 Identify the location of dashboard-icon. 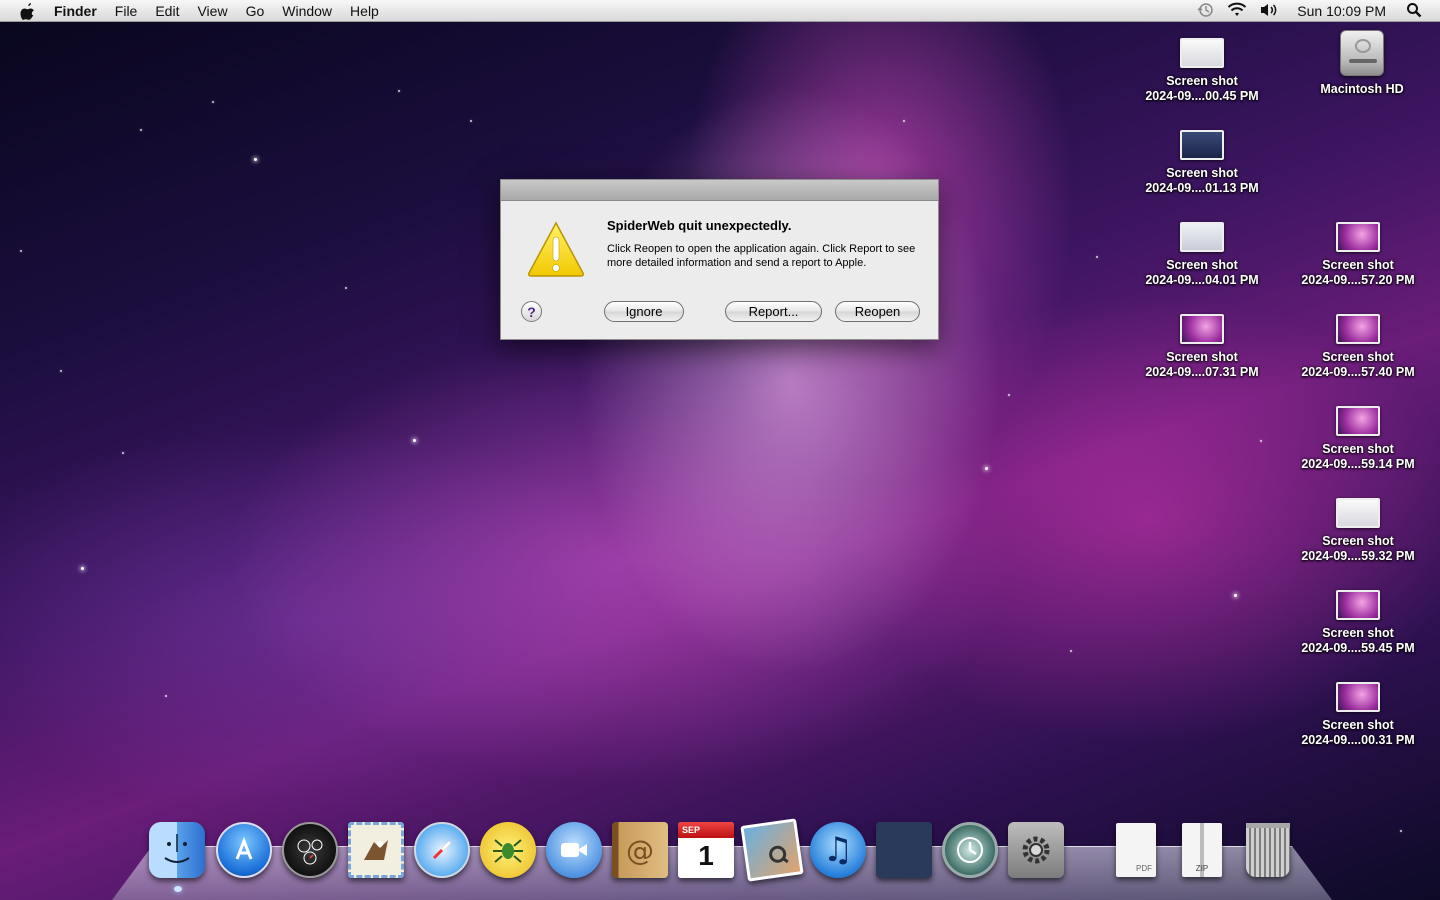
(310, 850).